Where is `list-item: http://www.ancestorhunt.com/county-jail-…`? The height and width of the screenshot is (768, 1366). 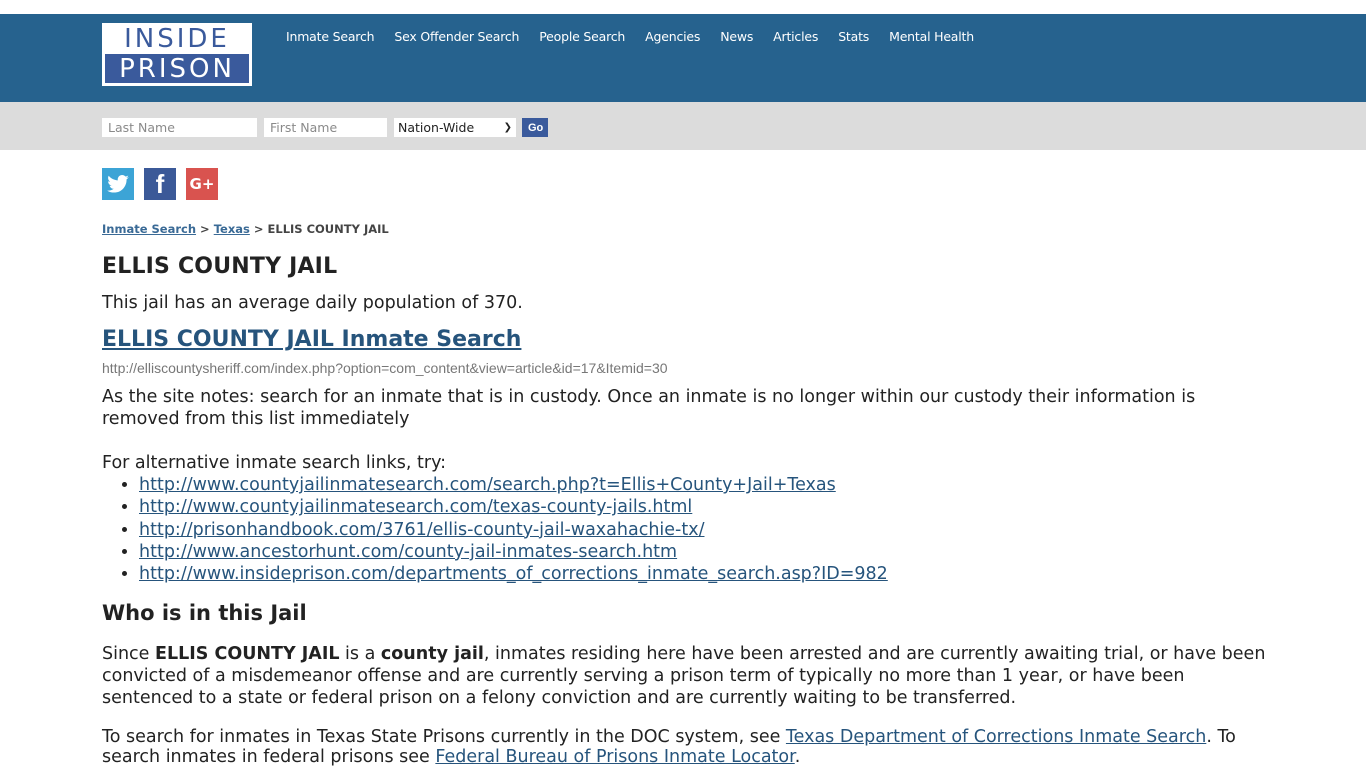
list-item: http://www.ancestorhunt.com/county-jail-… is located at coordinates (702, 552).